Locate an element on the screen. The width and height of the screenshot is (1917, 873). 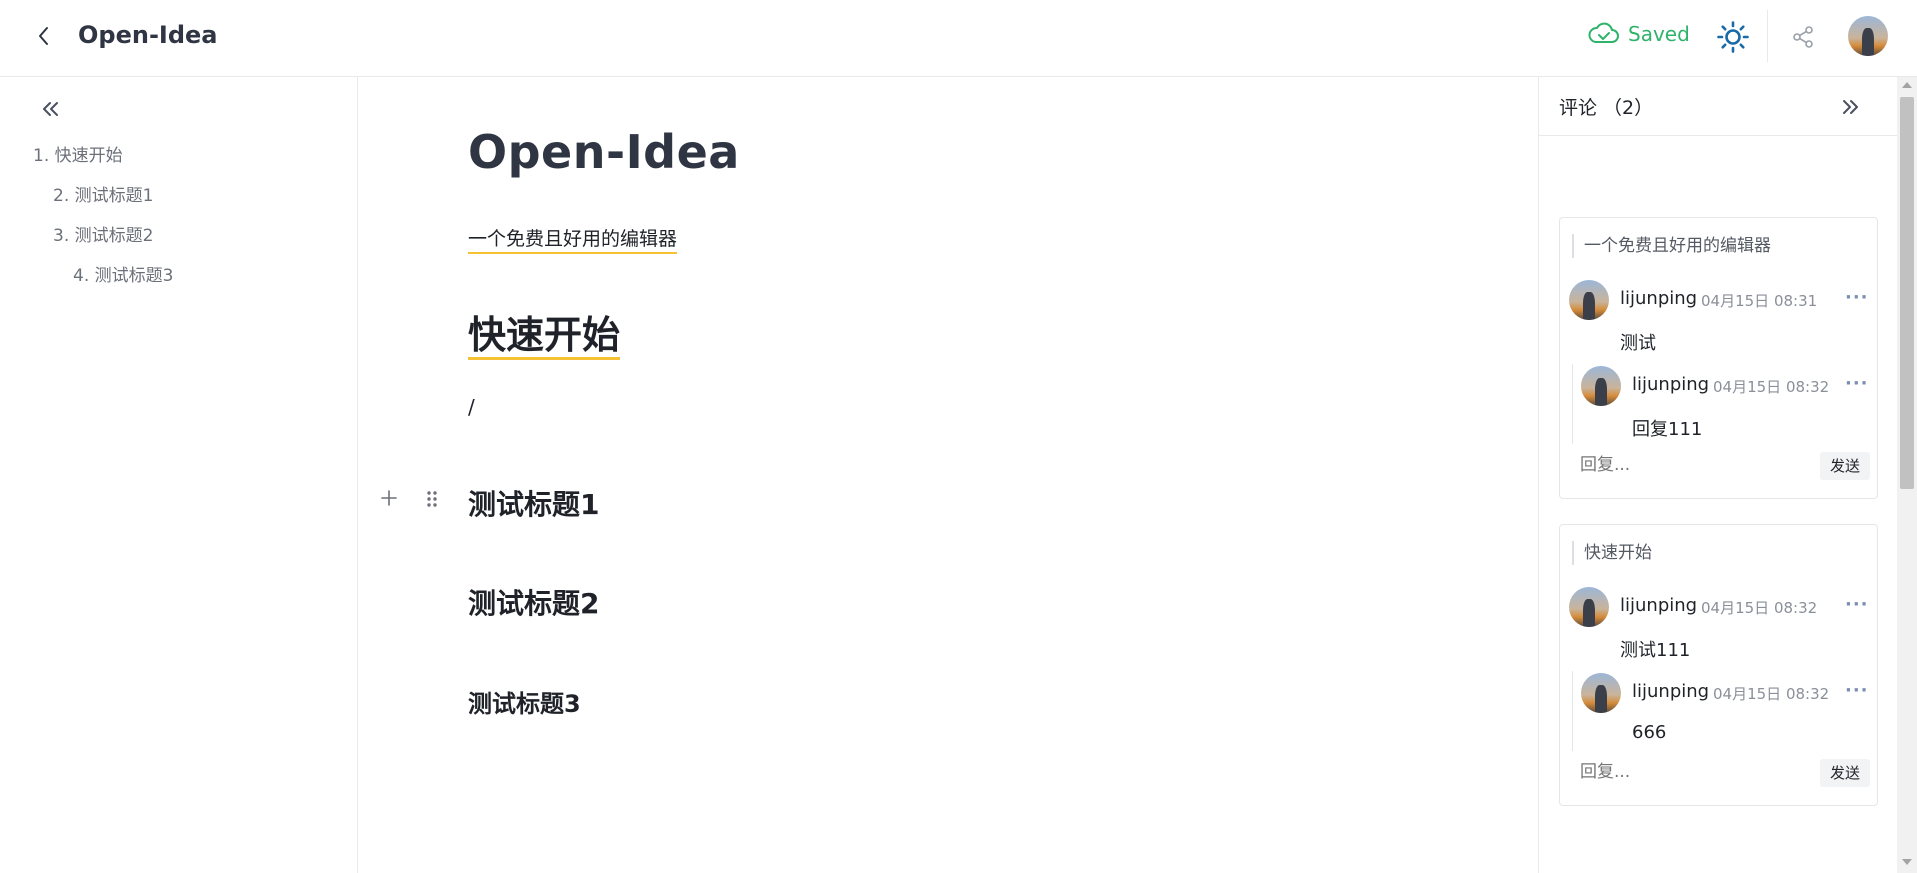
collapse-outline-button is located at coordinates (50, 109).